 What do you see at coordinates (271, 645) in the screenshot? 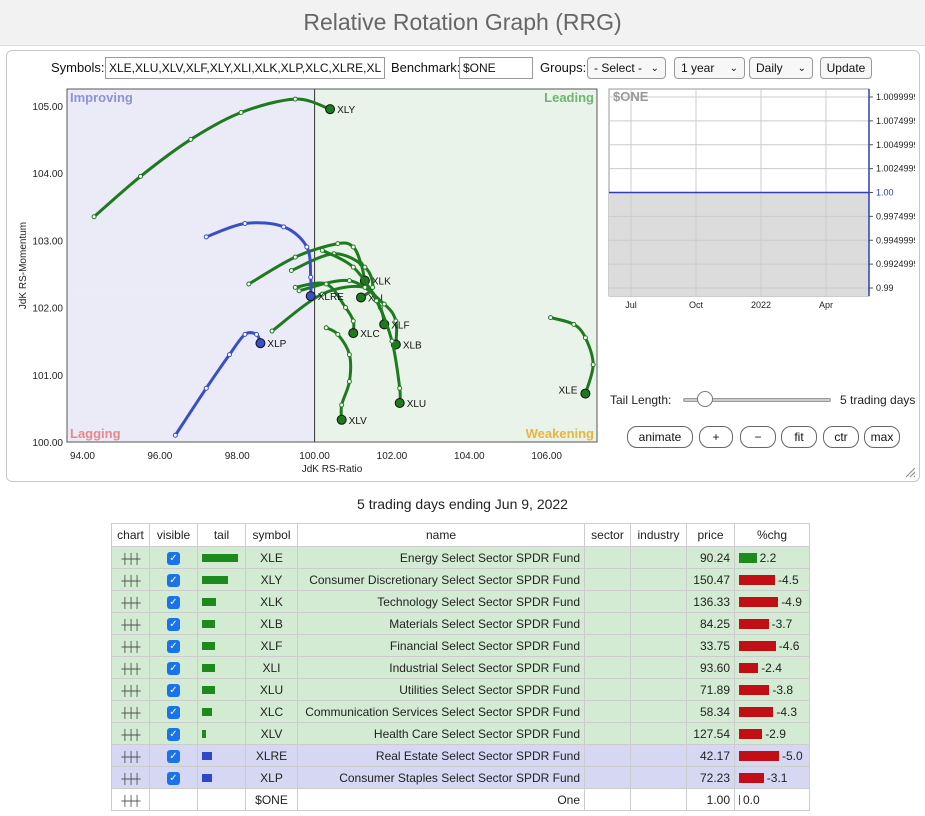
I see `symbol-cell: XLF` at bounding box center [271, 645].